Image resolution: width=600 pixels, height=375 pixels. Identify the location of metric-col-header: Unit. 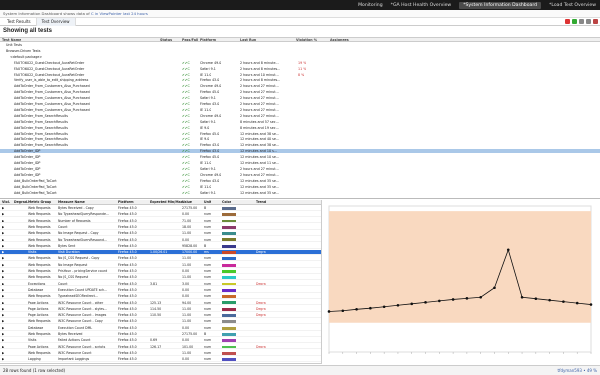
(207, 202).